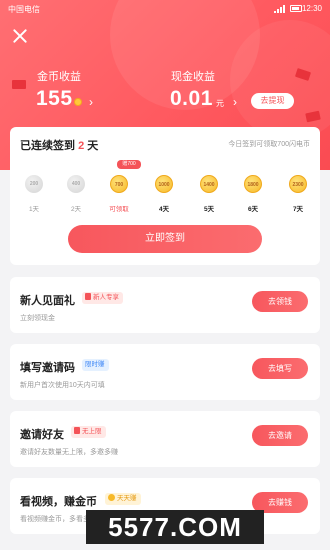 The image size is (330, 550). I want to click on day-coin: 1000, so click(164, 184).